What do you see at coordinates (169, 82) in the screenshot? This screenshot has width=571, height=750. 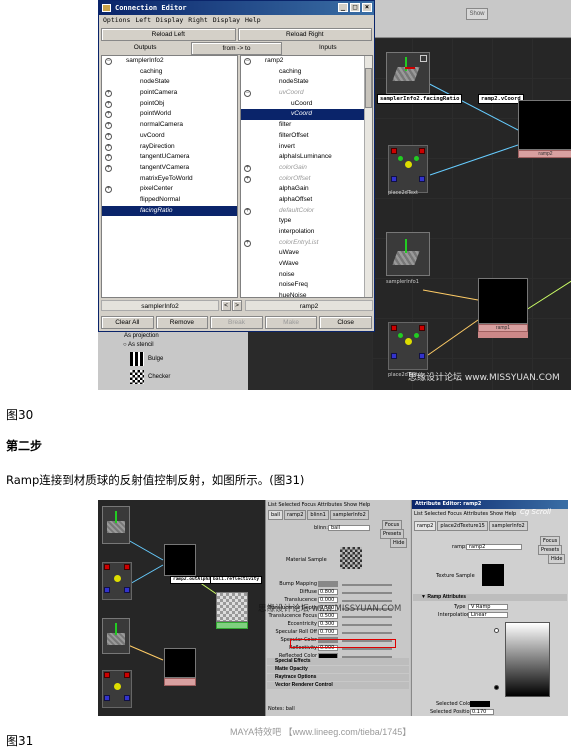 I see `left-item: nodeState` at bounding box center [169, 82].